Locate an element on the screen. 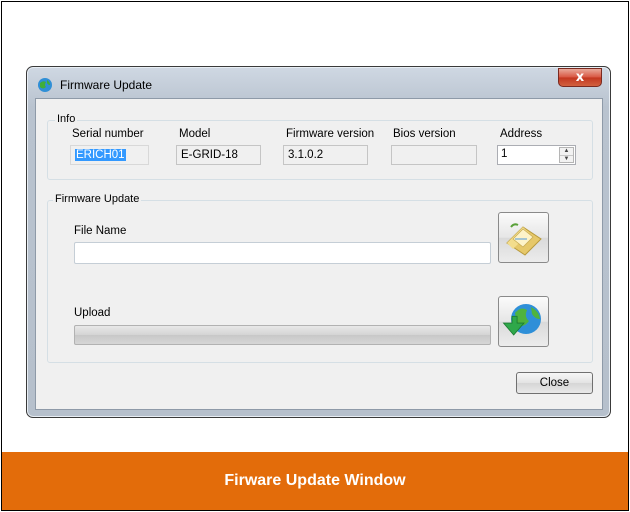 This screenshot has height=512, width=630. upload-progress-bar is located at coordinates (282, 335).